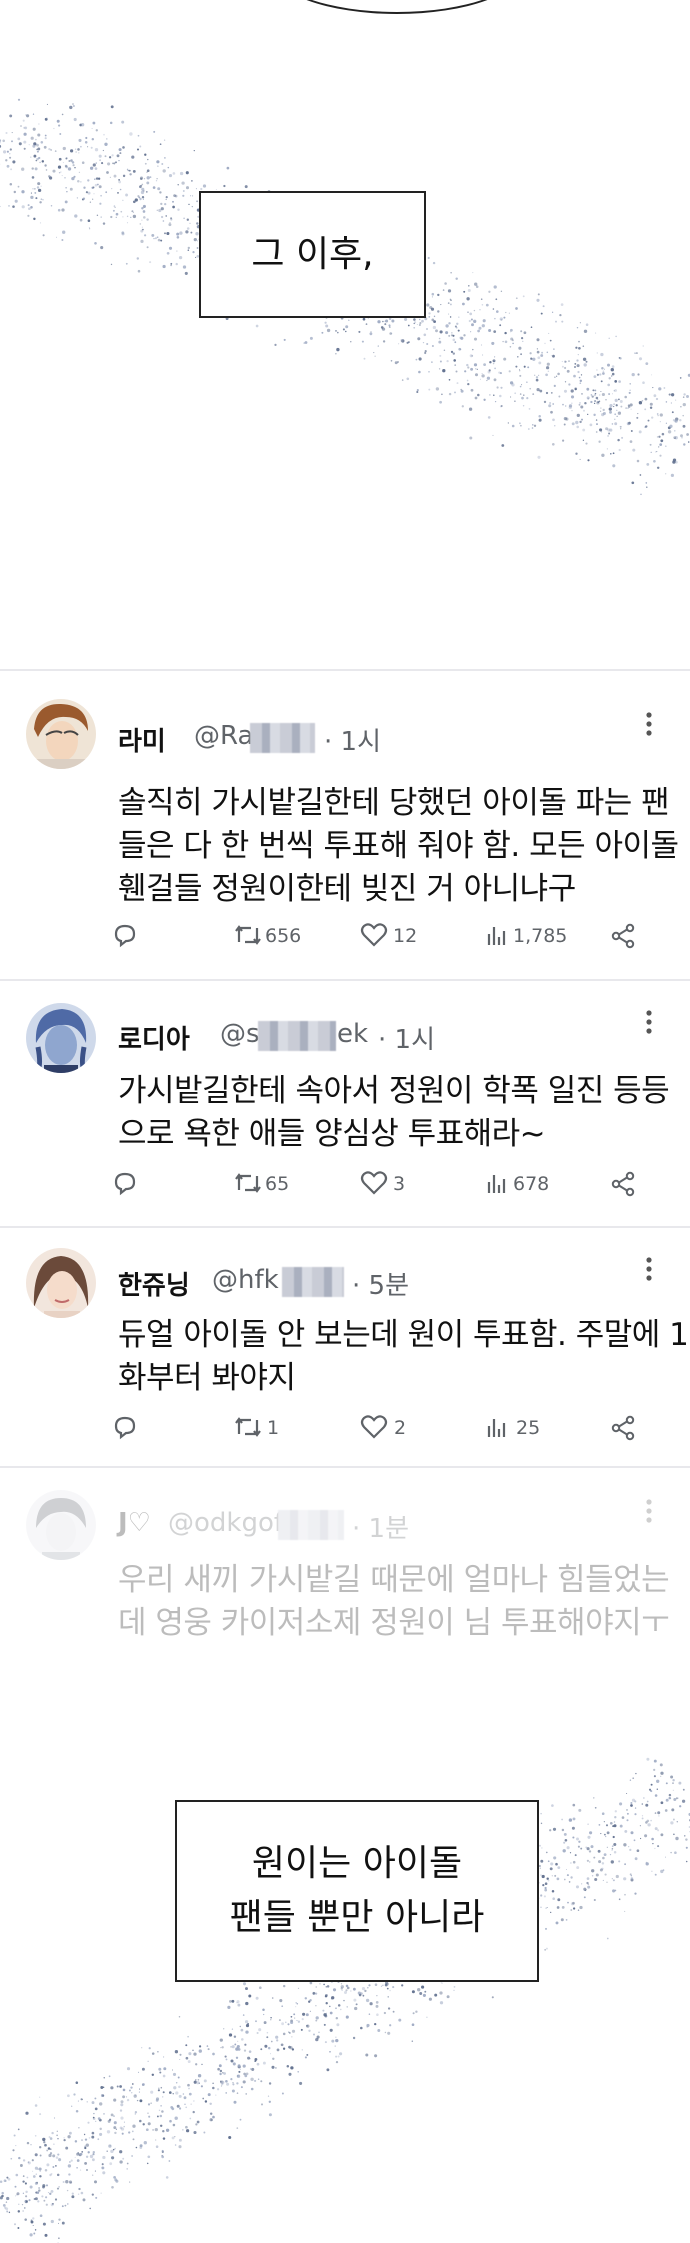 The width and height of the screenshot is (690, 2243). I want to click on display-name: J♡, so click(134, 1523).